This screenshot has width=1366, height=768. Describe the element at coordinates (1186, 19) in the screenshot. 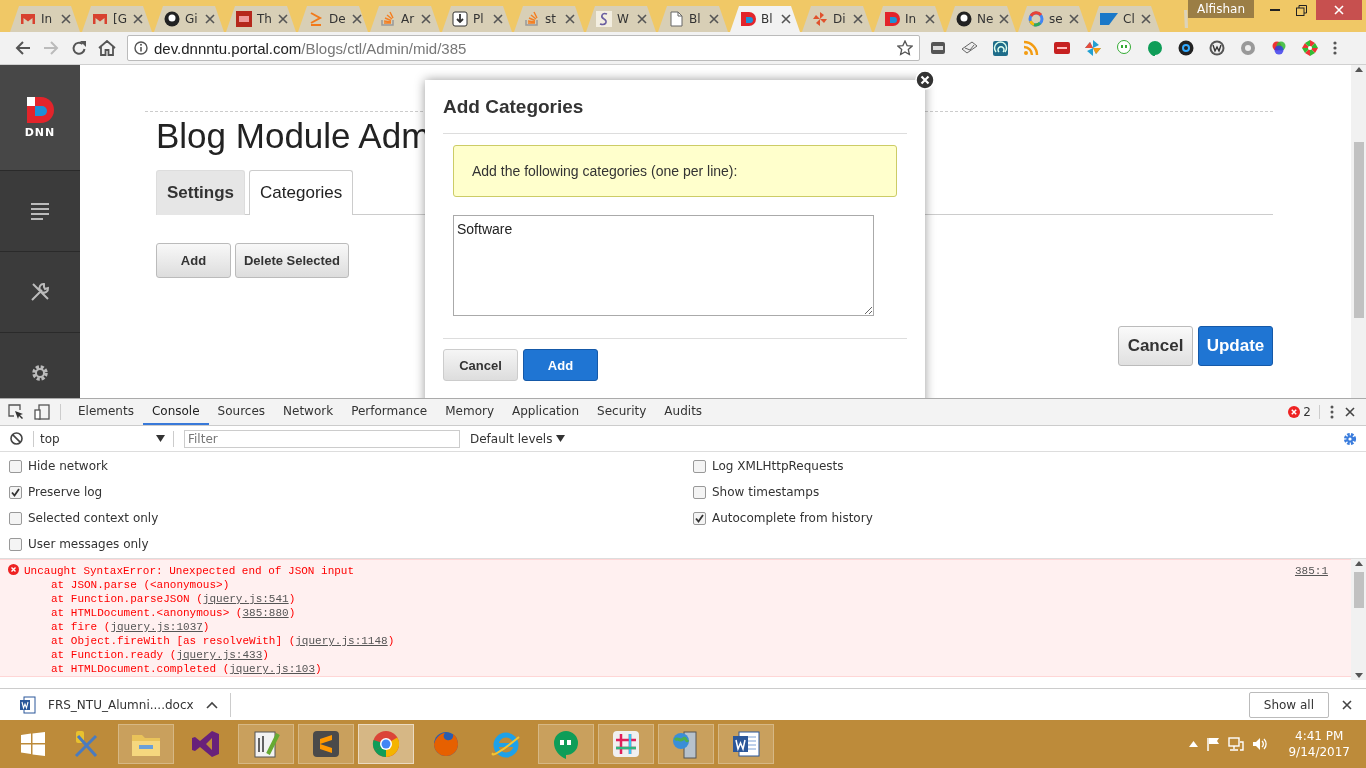

I see `new-tab-button` at that location.